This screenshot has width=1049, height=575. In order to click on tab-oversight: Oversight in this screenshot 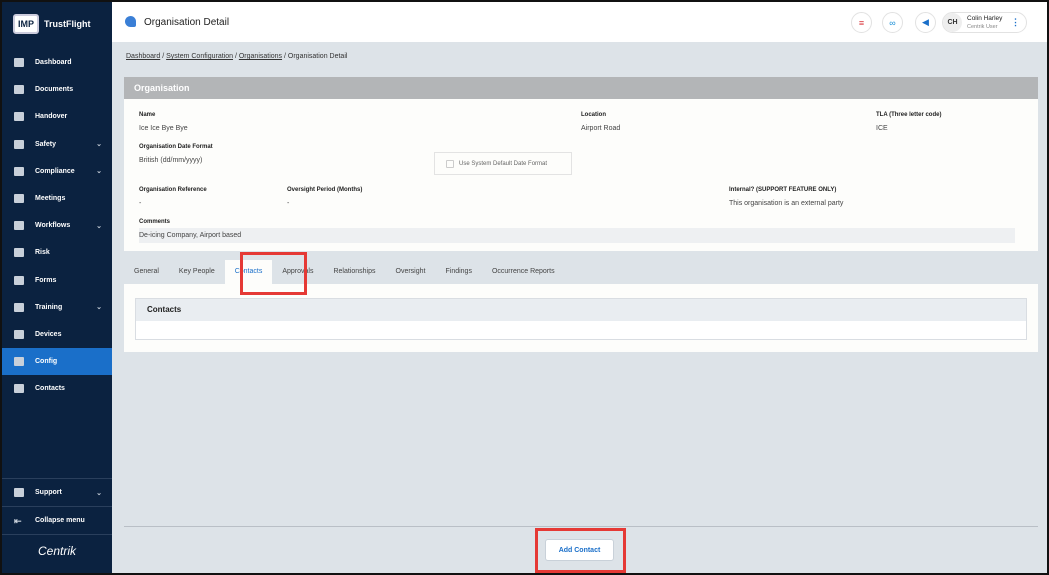, I will do `click(411, 272)`.